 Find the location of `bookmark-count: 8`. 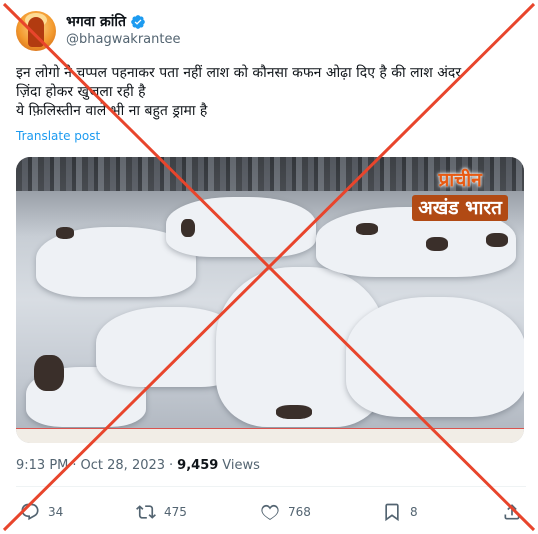

bookmark-count: 8 is located at coordinates (414, 512).